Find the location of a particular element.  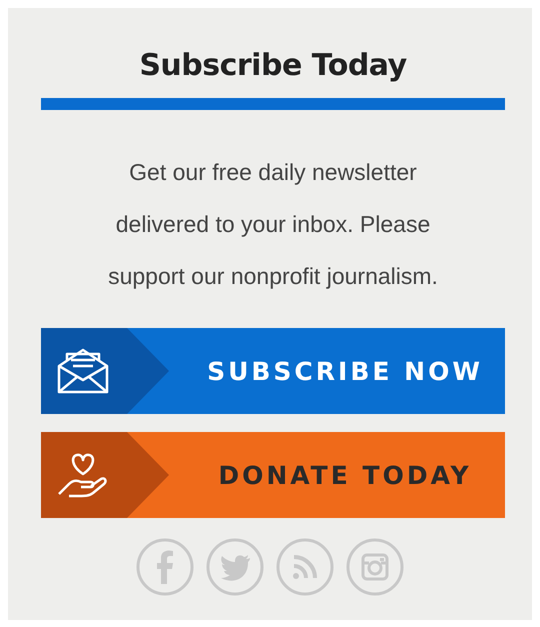

description: Get our free daily newsletter delivered to your inbox. Please support our nonprofit journalism. is located at coordinates (273, 224).